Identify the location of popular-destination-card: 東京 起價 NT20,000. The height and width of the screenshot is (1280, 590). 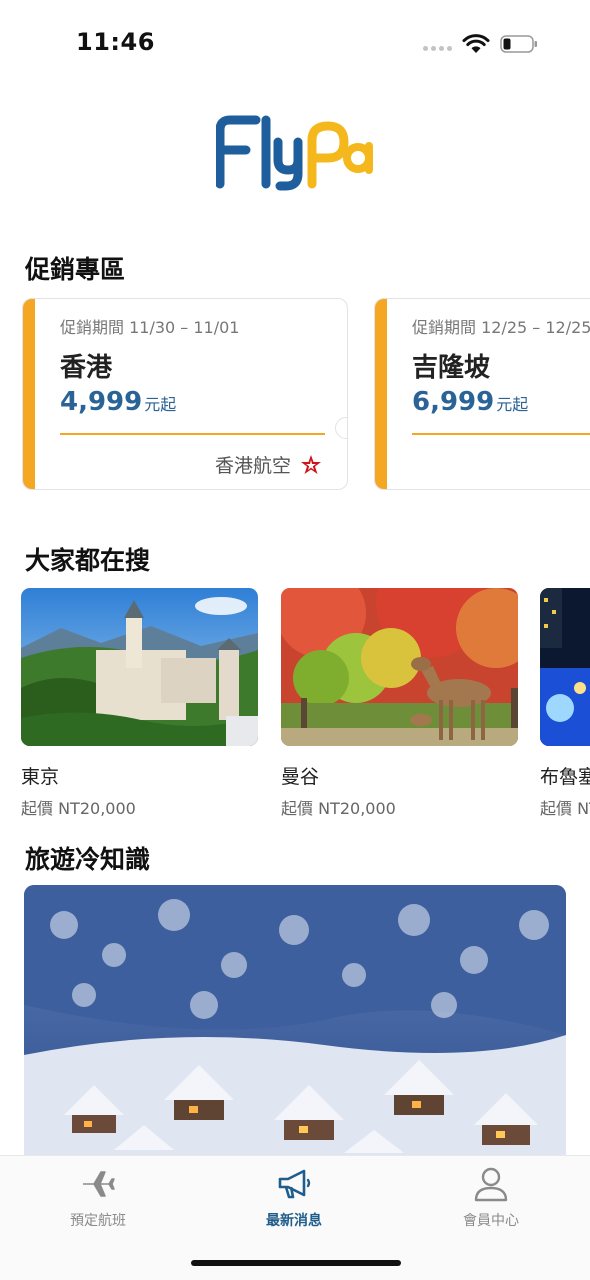
(139, 703).